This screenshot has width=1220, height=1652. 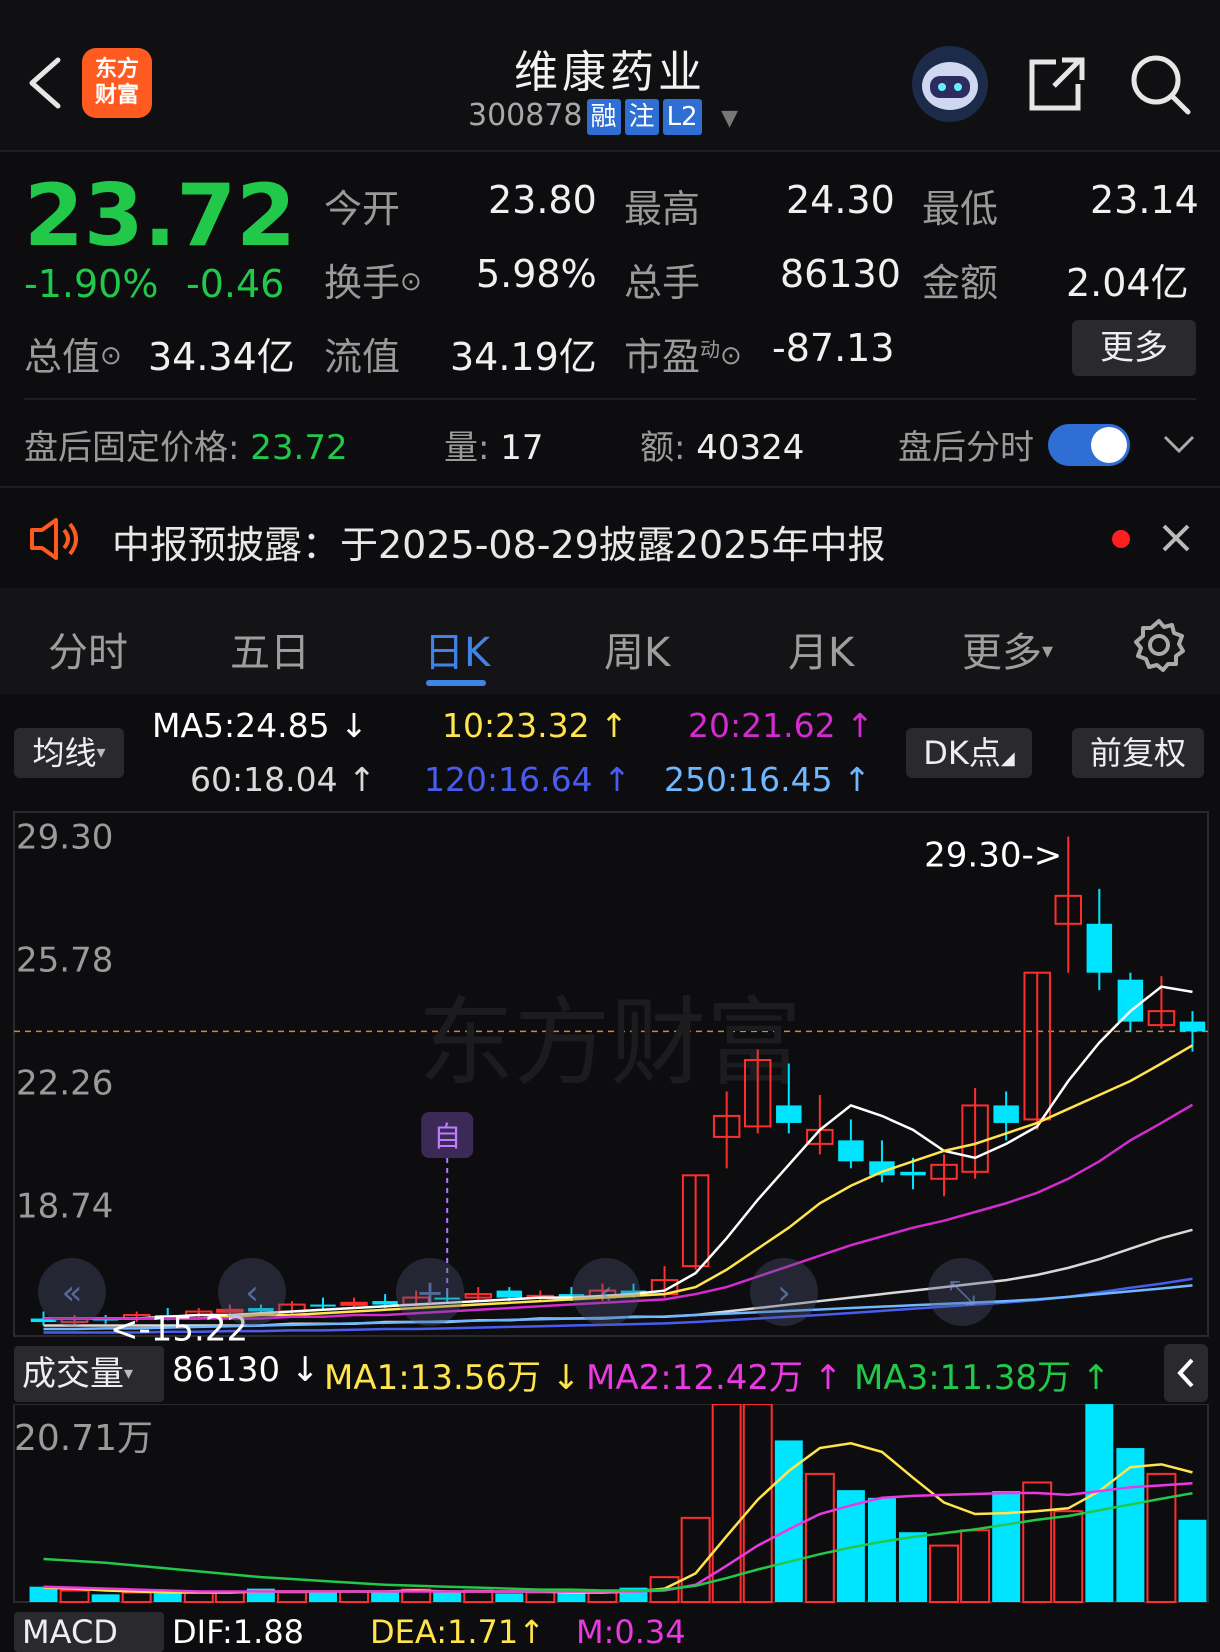 What do you see at coordinates (89, 1632) in the screenshot?
I see `macd-selector: MACD` at bounding box center [89, 1632].